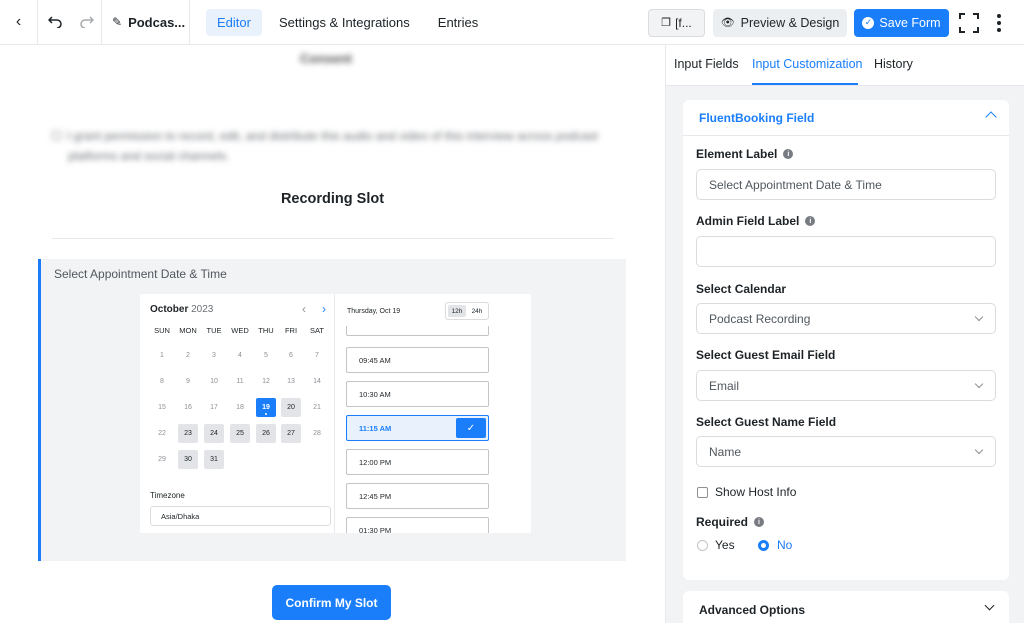 This screenshot has width=1024, height=623. What do you see at coordinates (240, 516) in the screenshot?
I see `timezone-select: Asia/Dhaka` at bounding box center [240, 516].